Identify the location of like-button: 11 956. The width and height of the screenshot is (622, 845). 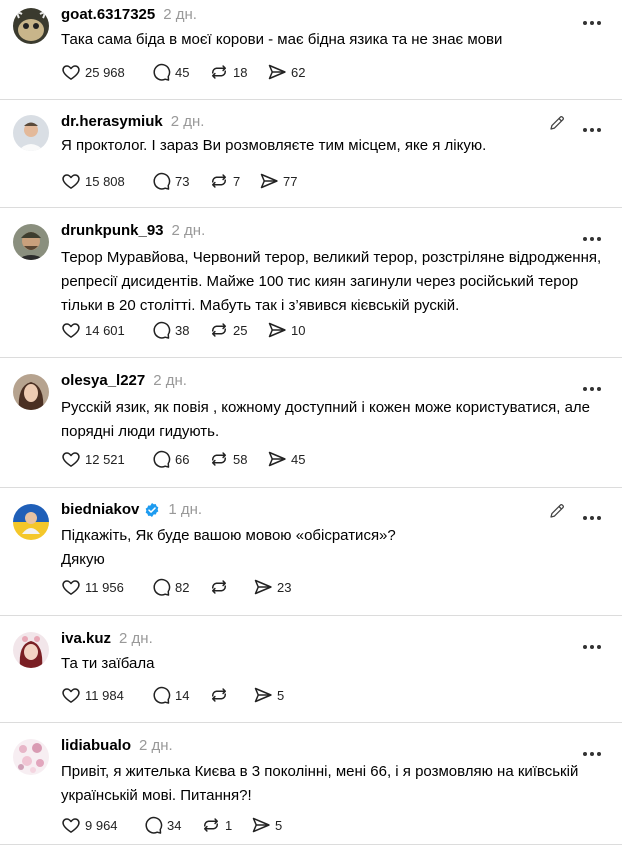
(106, 587).